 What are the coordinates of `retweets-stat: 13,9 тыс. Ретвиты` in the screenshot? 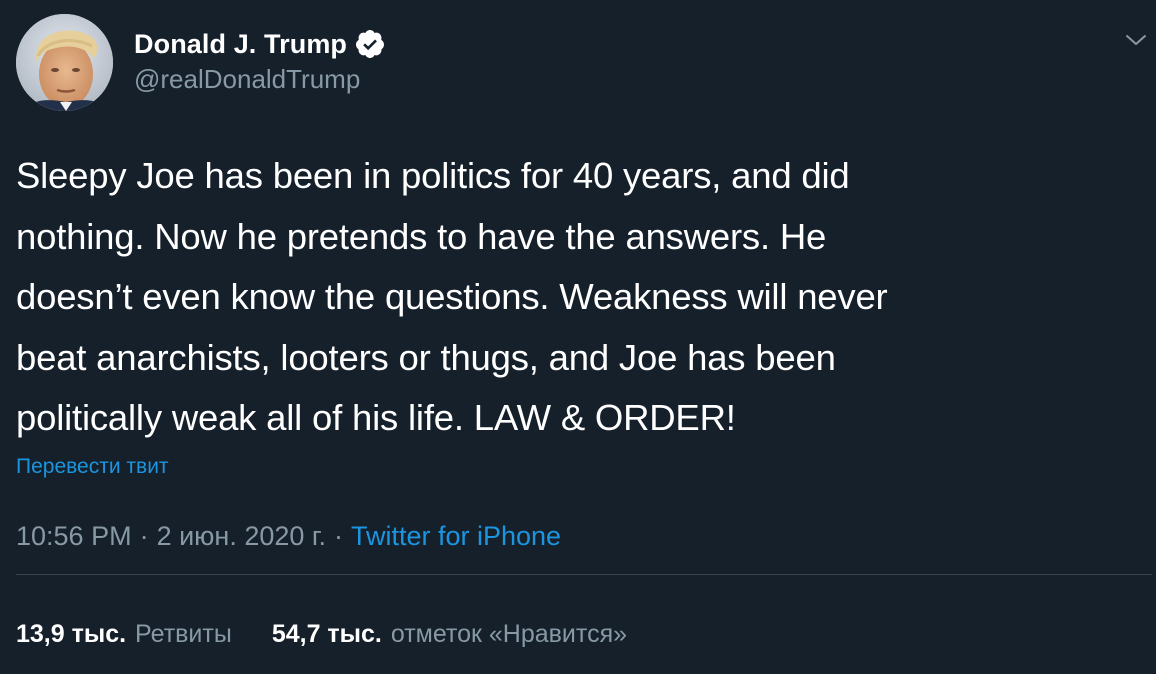 It's located at (124, 634).